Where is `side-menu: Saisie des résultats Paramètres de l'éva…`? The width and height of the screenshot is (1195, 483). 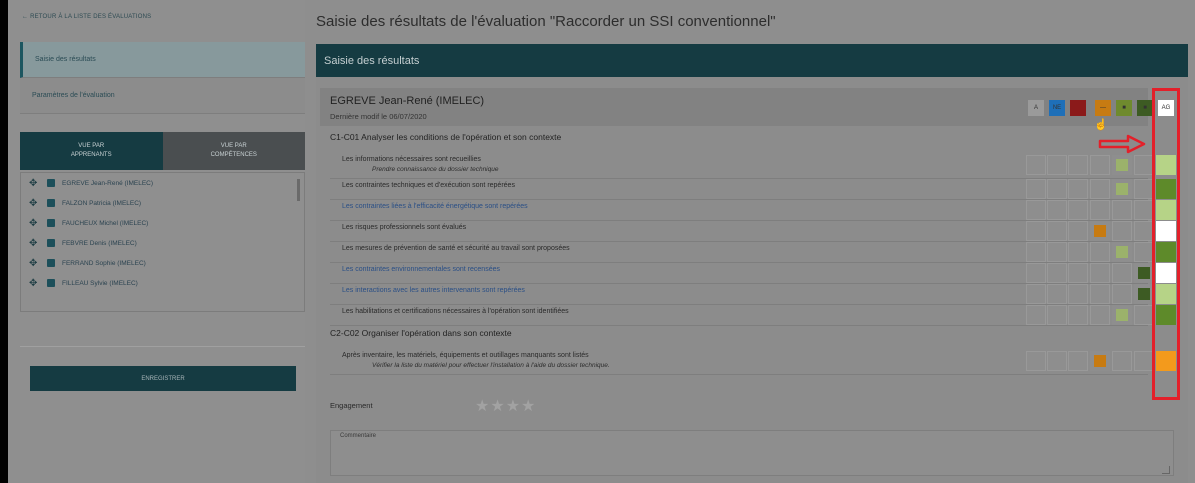
side-menu: Saisie des résultats Paramètres de l'éva… is located at coordinates (162, 78).